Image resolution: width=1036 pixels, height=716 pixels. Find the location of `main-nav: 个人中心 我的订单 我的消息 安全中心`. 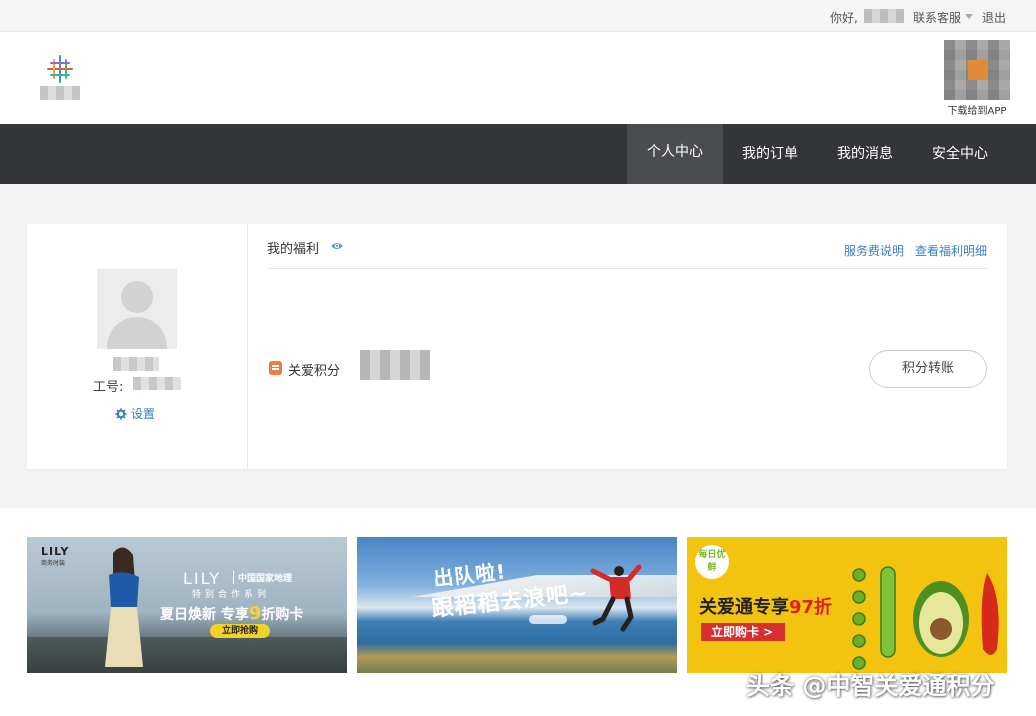

main-nav: 个人中心 我的订单 我的消息 安全中心 is located at coordinates (518, 154).